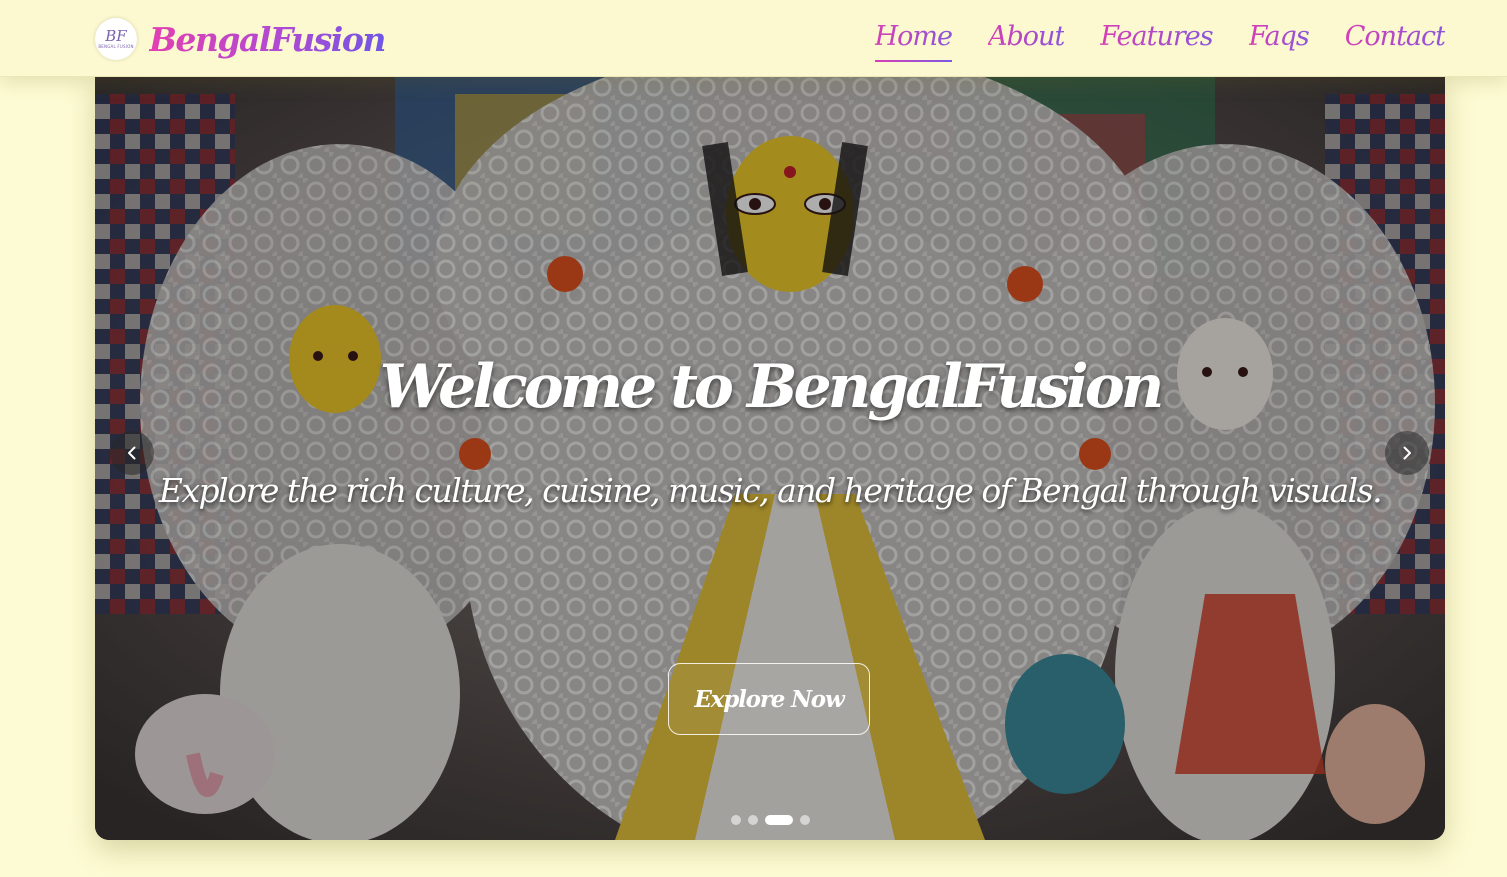 The width and height of the screenshot is (1507, 877). What do you see at coordinates (1026, 37) in the screenshot?
I see `nav-about-link: About` at bounding box center [1026, 37].